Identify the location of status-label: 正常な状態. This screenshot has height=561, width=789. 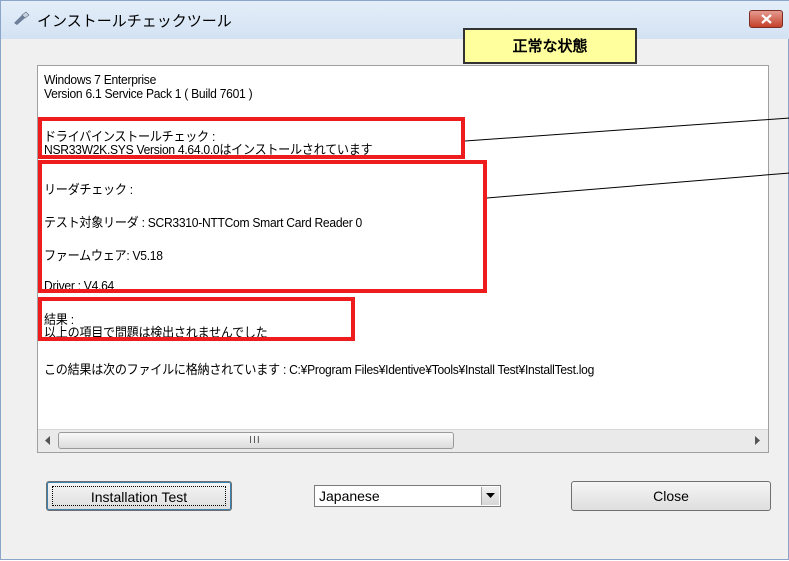
(550, 46).